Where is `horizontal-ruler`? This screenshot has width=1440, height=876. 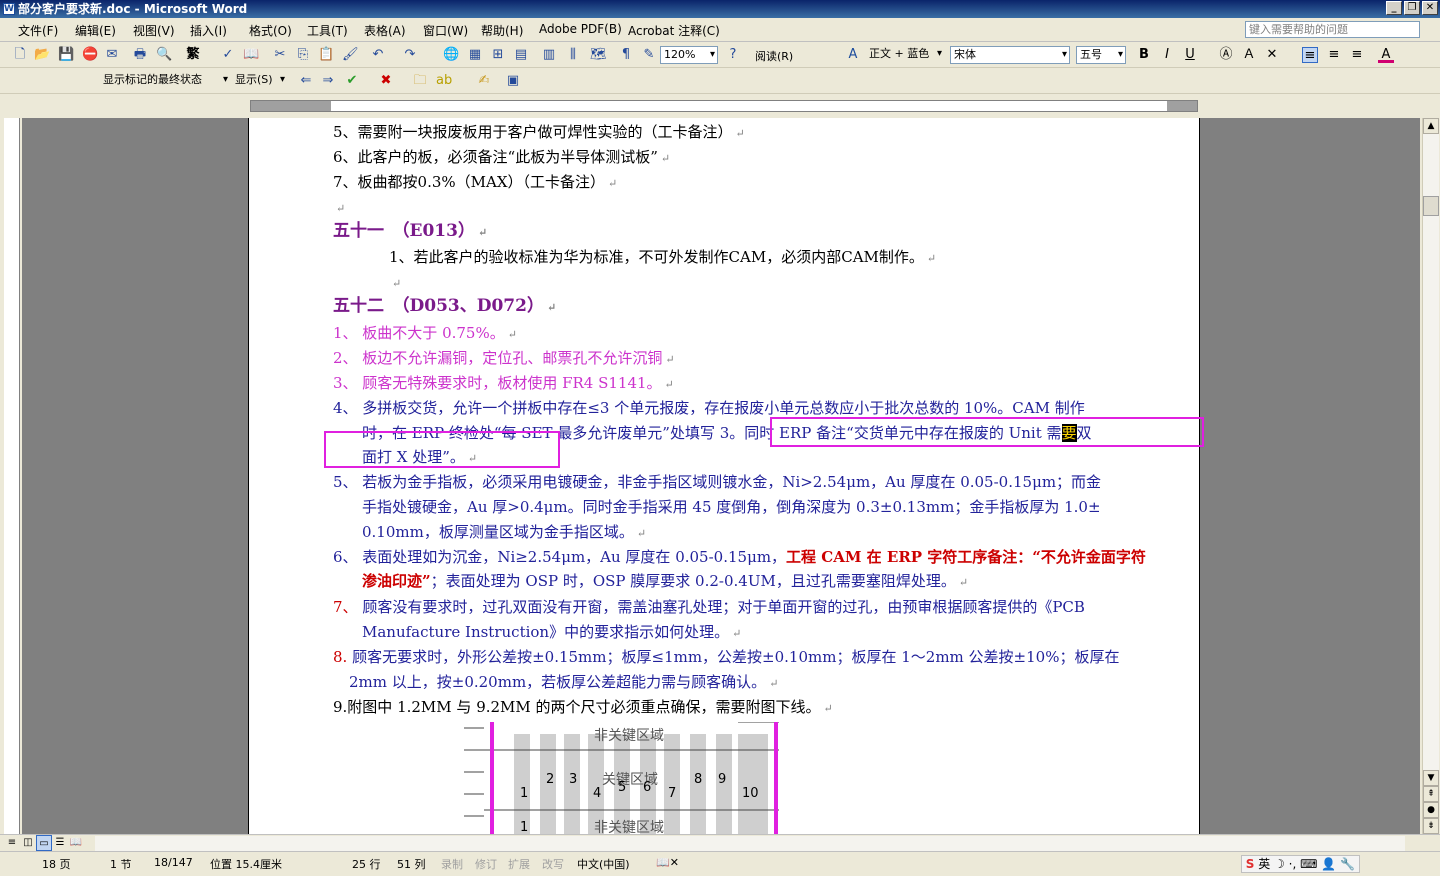
horizontal-ruler is located at coordinates (720, 106).